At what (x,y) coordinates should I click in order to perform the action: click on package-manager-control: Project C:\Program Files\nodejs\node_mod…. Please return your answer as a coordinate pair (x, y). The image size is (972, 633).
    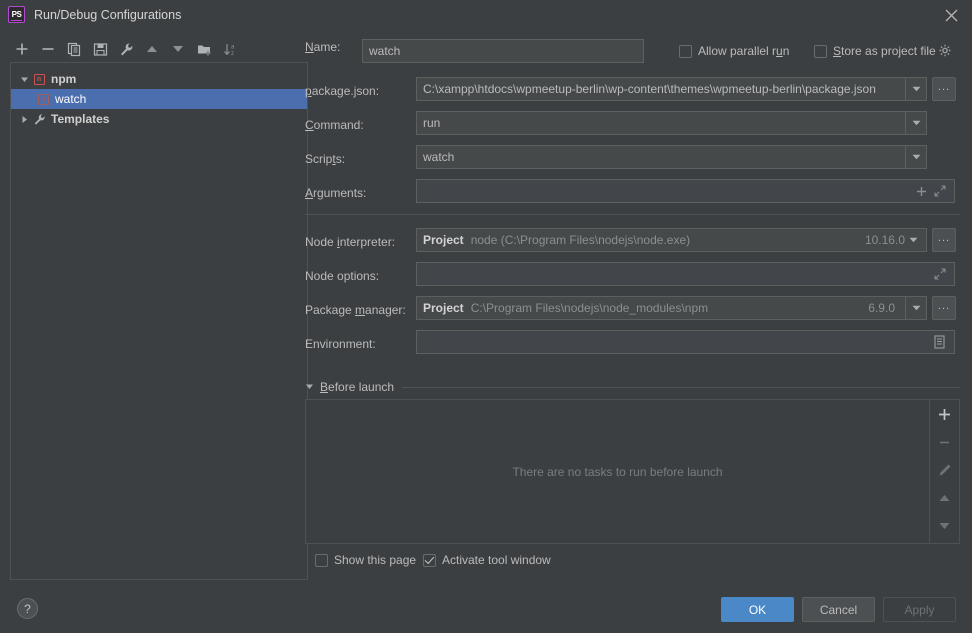
    Looking at the image, I should click on (686, 308).